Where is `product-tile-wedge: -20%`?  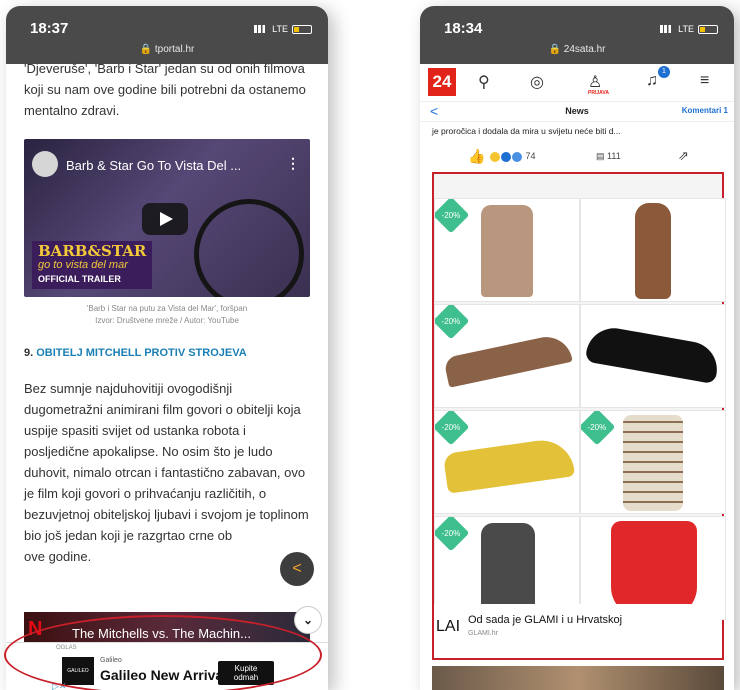 product-tile-wedge: -20% is located at coordinates (507, 462).